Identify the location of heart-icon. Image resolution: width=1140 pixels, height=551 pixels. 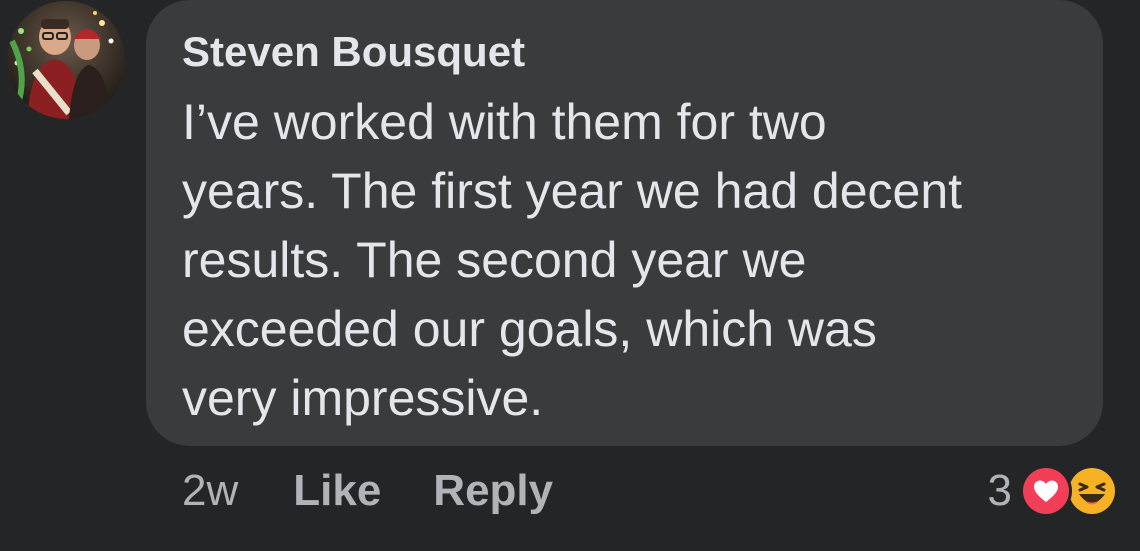
(1046, 491).